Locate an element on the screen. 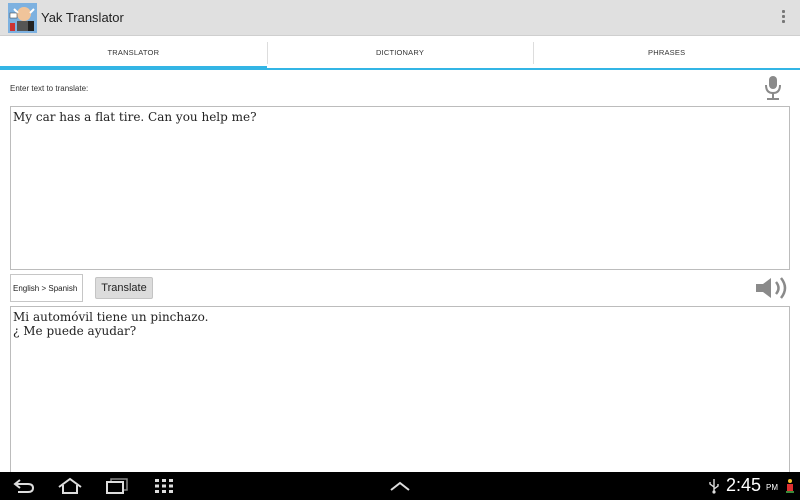 The image size is (800, 500). clock-time: 2:45 is located at coordinates (744, 485).